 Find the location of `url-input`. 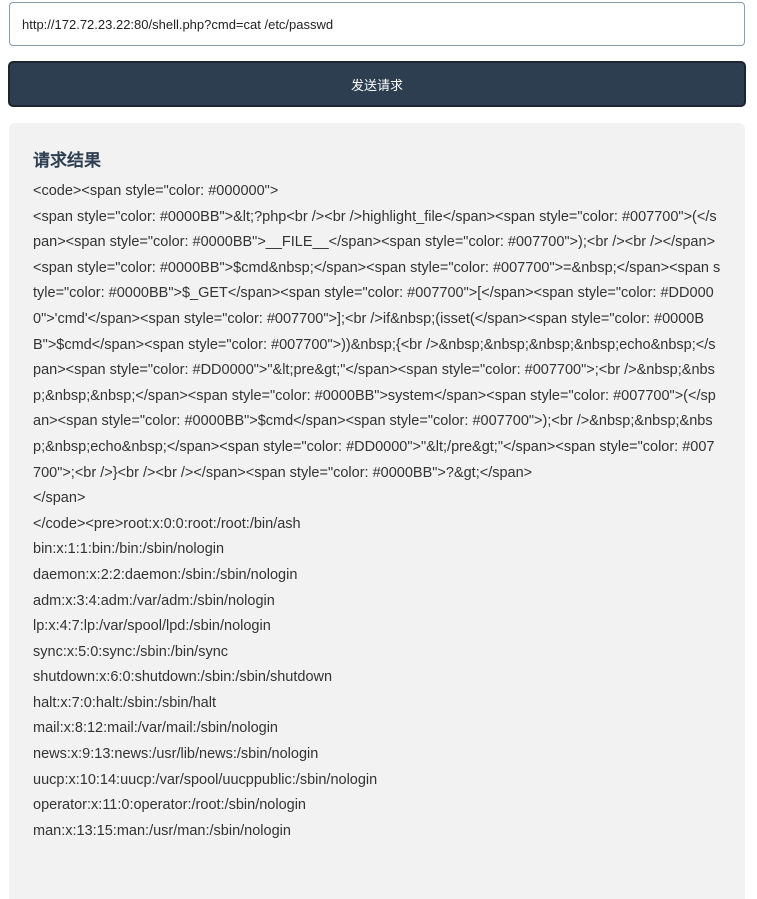

url-input is located at coordinates (377, 24).